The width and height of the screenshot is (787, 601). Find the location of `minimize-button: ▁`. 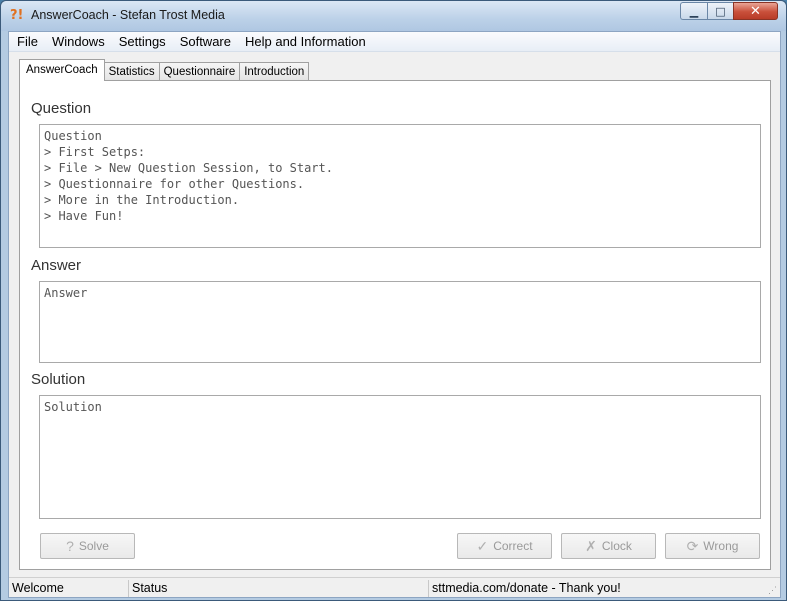

minimize-button: ▁ is located at coordinates (693, 11).